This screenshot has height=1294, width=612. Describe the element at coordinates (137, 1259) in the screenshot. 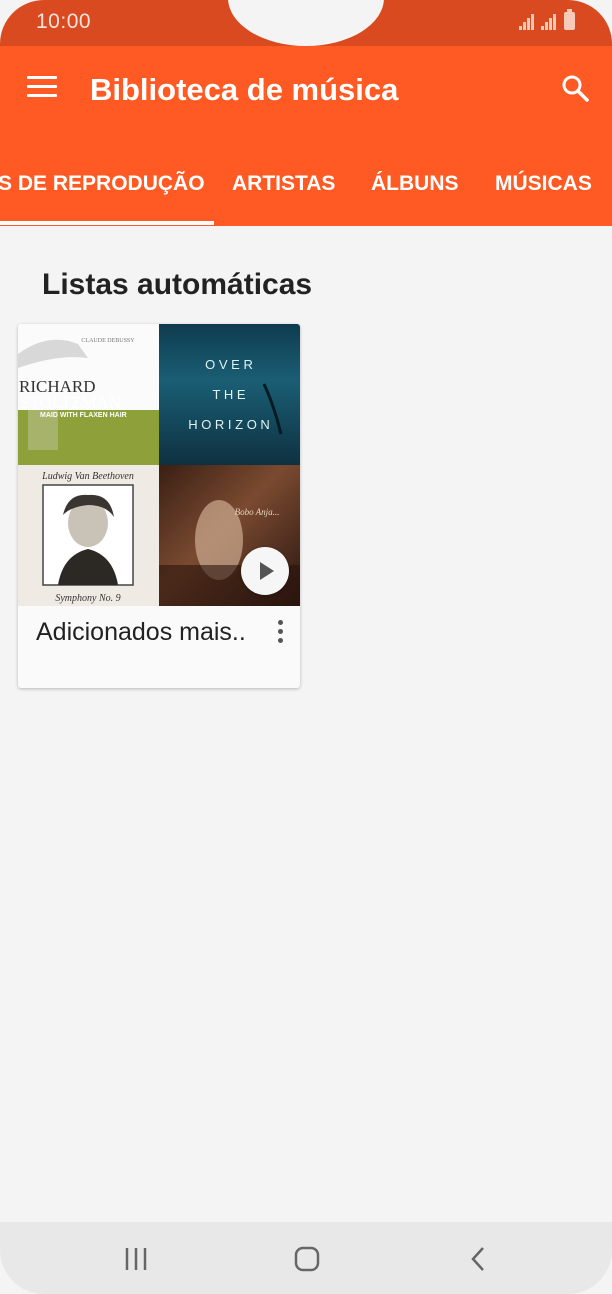

I see `recents-icon` at that location.